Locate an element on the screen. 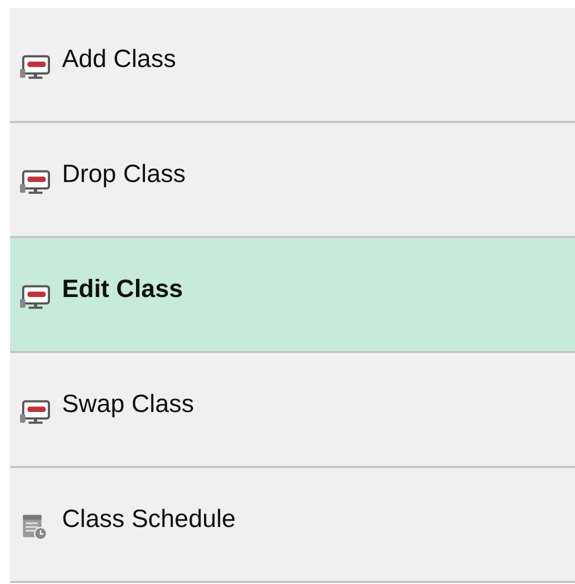  menu-label: Add Class is located at coordinates (119, 59).